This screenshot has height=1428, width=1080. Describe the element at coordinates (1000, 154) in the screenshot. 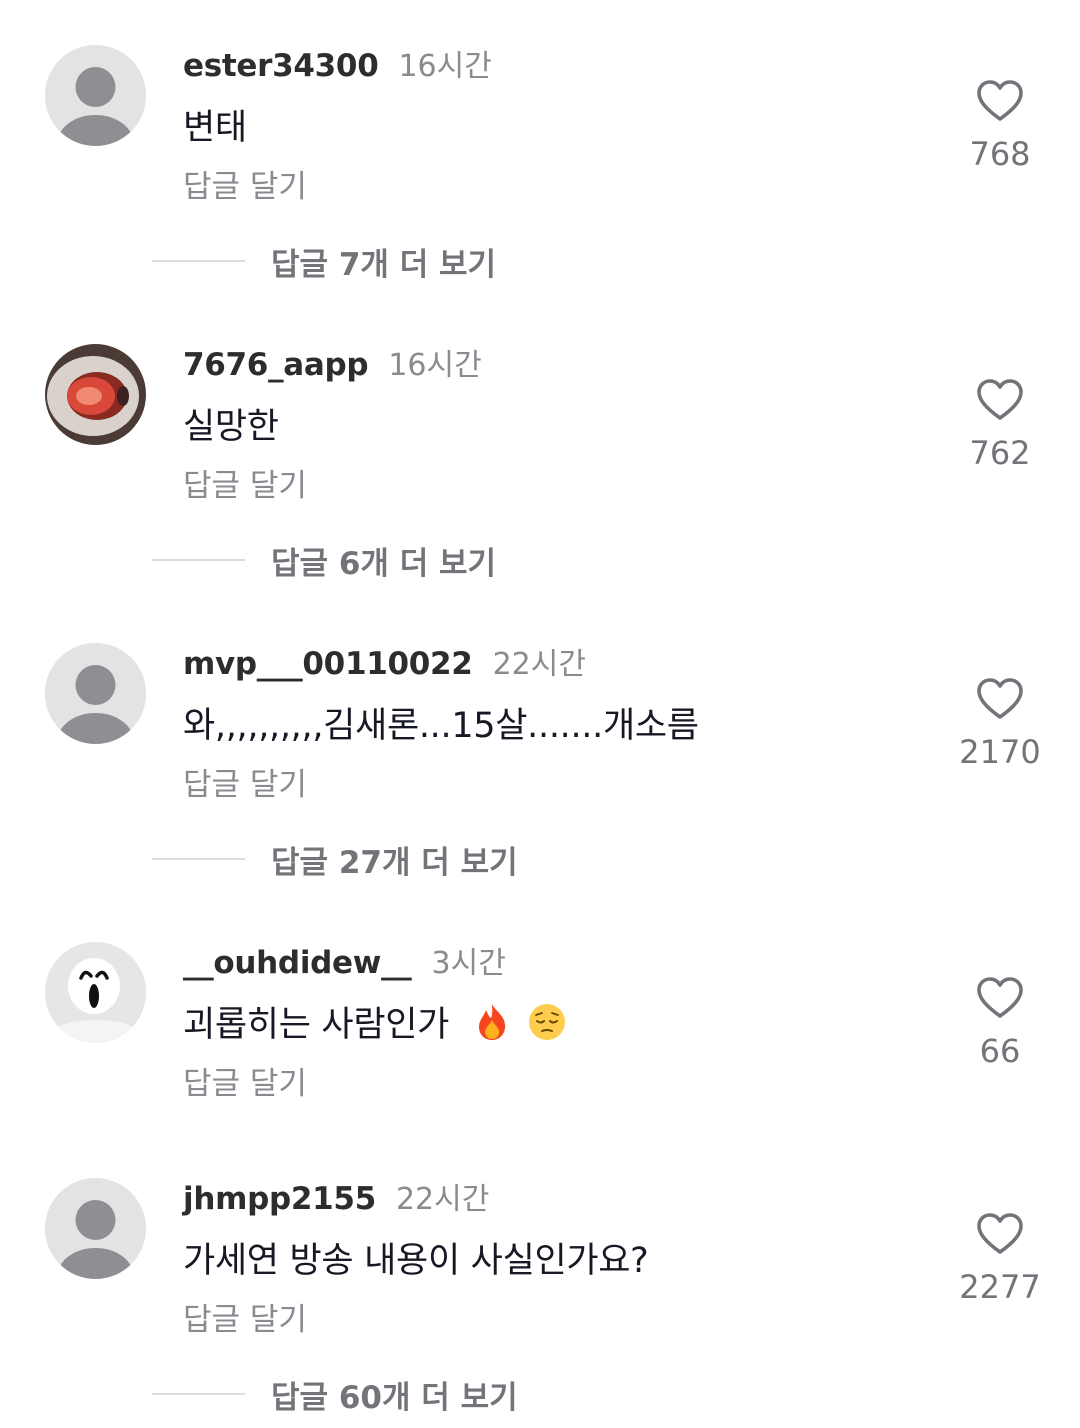

I see `like-count: 768` at that location.